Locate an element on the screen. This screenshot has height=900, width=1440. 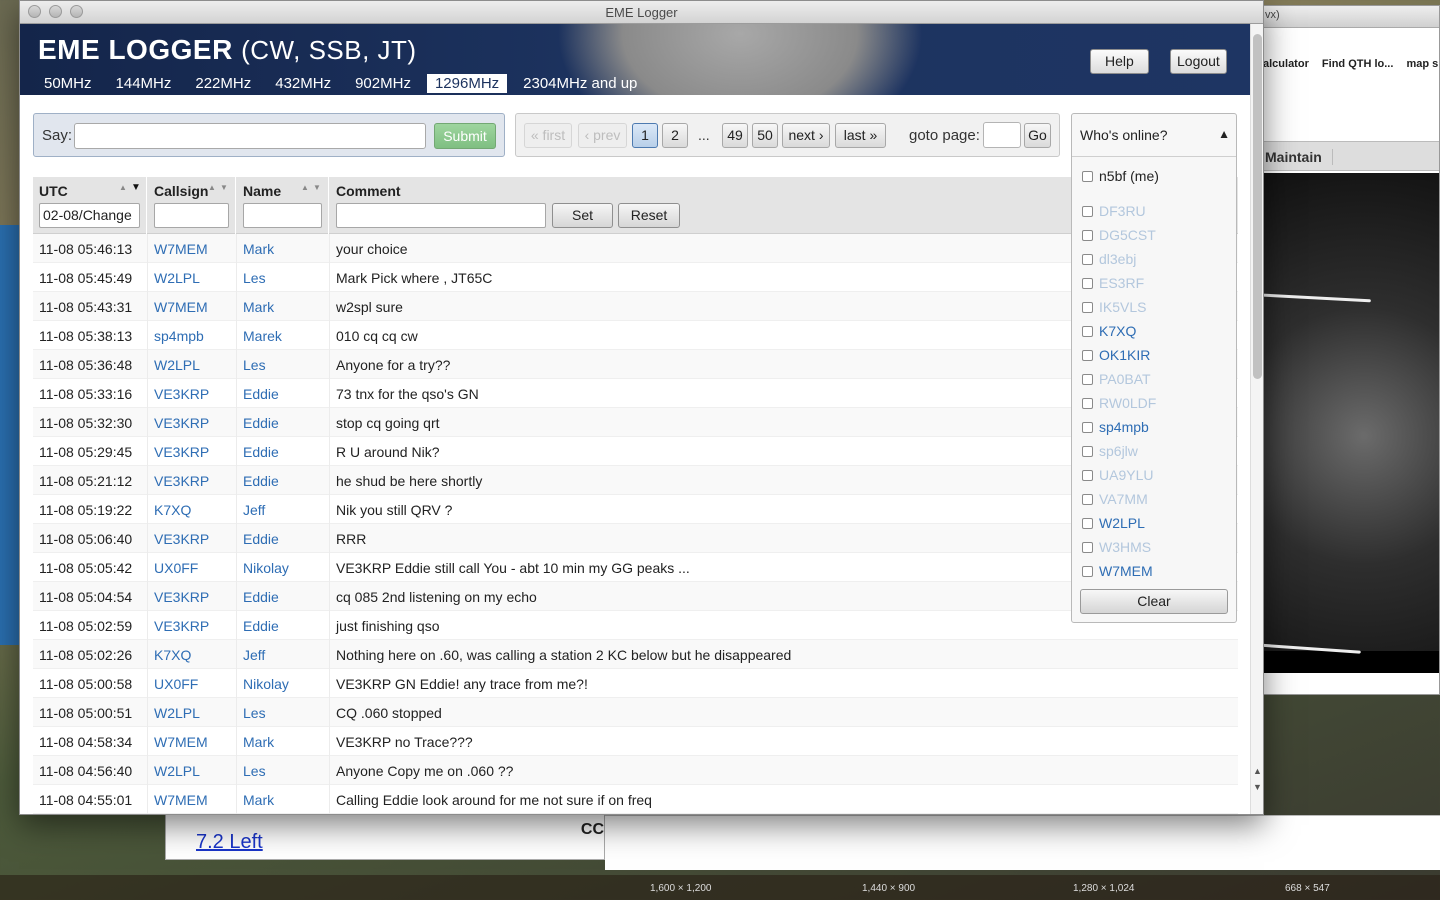
column-name: Name ▲ ▼ is located at coordinates (283, 205).